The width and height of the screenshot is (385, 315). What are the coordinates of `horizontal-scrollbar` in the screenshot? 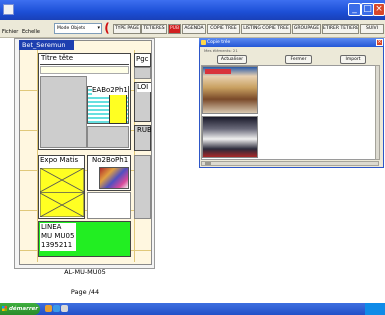 It's located at (290, 163).